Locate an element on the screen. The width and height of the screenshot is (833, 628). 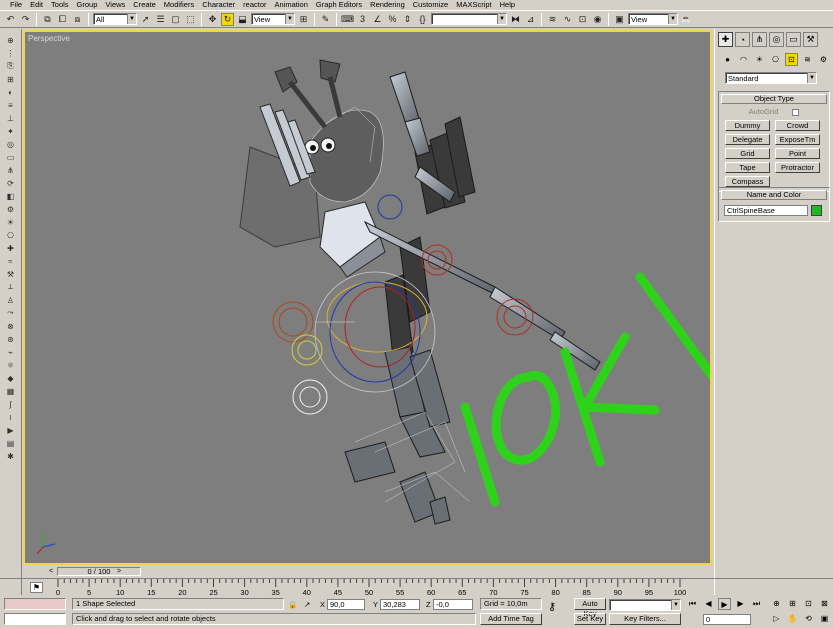
select-and-scale-icon: ⬓ is located at coordinates (242, 19).